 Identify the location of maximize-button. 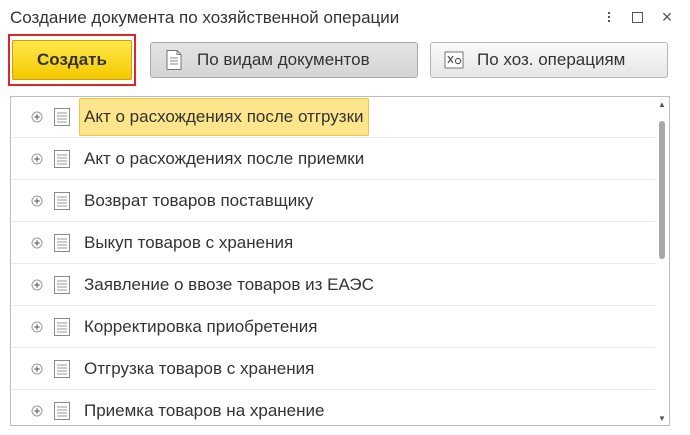
(637, 17).